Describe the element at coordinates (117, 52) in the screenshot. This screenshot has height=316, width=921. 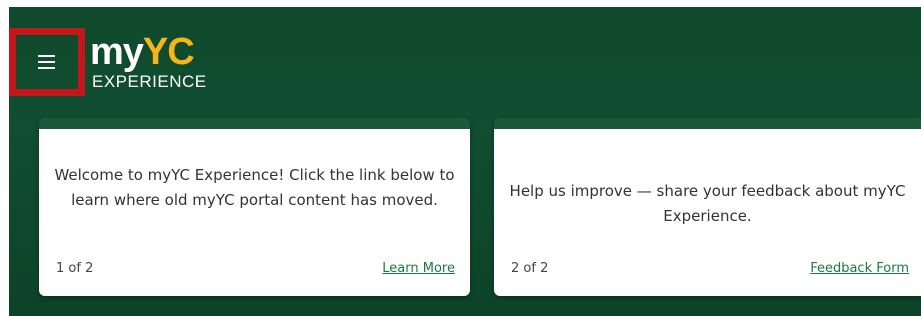
I see `logo-my: my` at that location.